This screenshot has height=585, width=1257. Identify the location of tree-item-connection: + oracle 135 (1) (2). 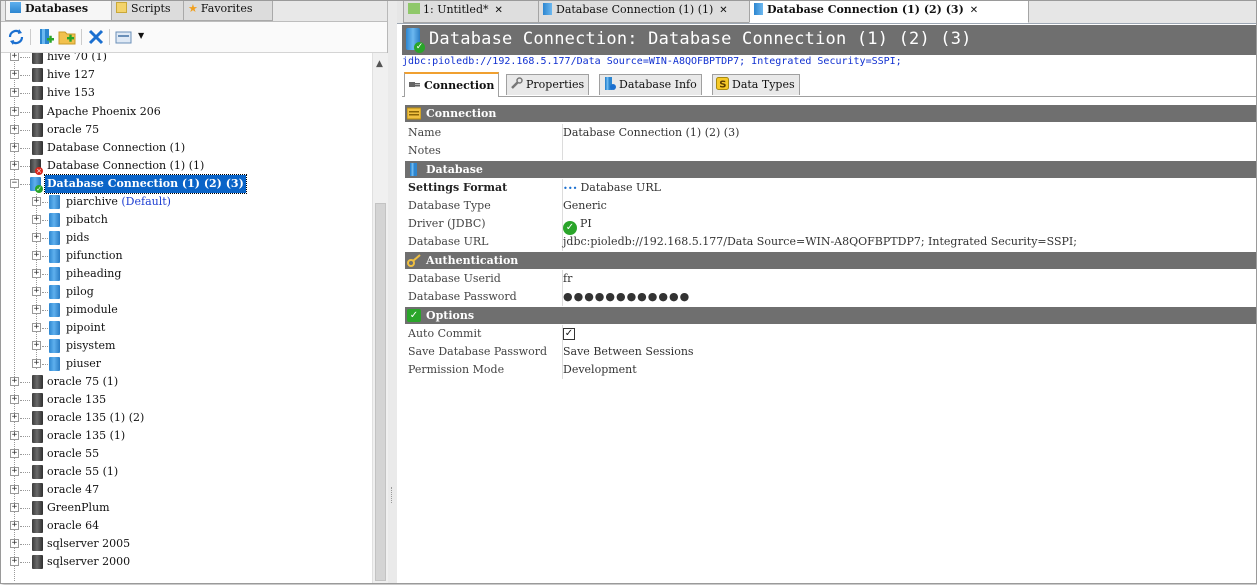
(186, 418).